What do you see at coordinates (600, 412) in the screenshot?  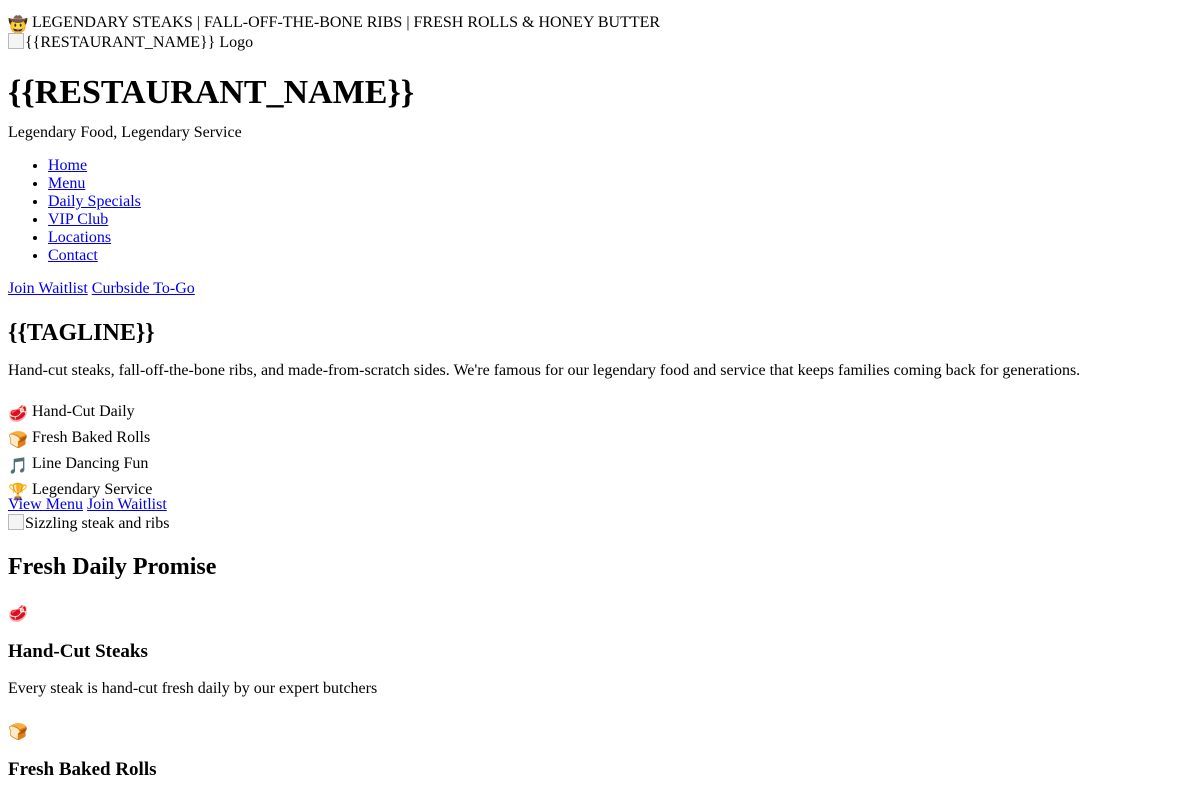 I see `feature-item: 🥩 Hand-Cut Daily` at bounding box center [600, 412].